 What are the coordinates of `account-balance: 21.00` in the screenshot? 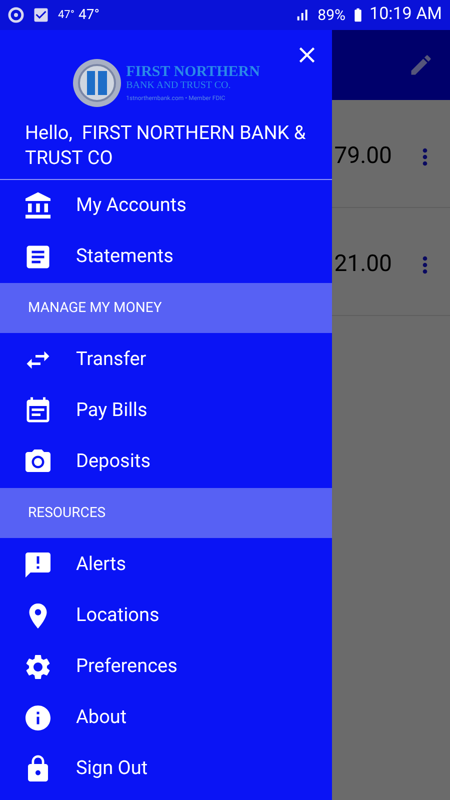 It's located at (363, 264).